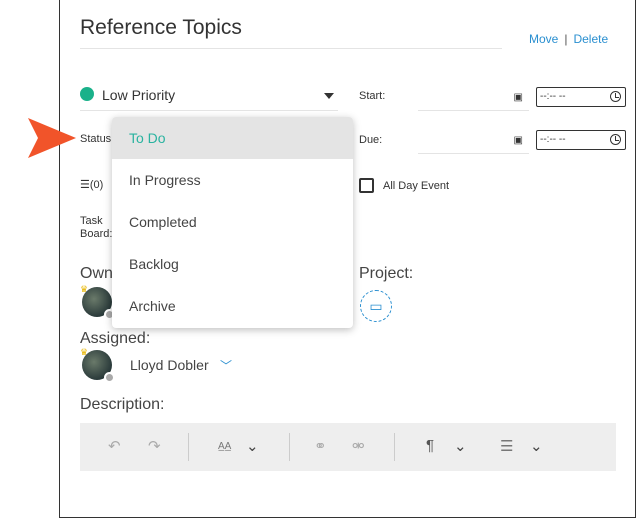  What do you see at coordinates (96, 234) in the screenshot?
I see `task-board-line2: Board:` at bounding box center [96, 234].